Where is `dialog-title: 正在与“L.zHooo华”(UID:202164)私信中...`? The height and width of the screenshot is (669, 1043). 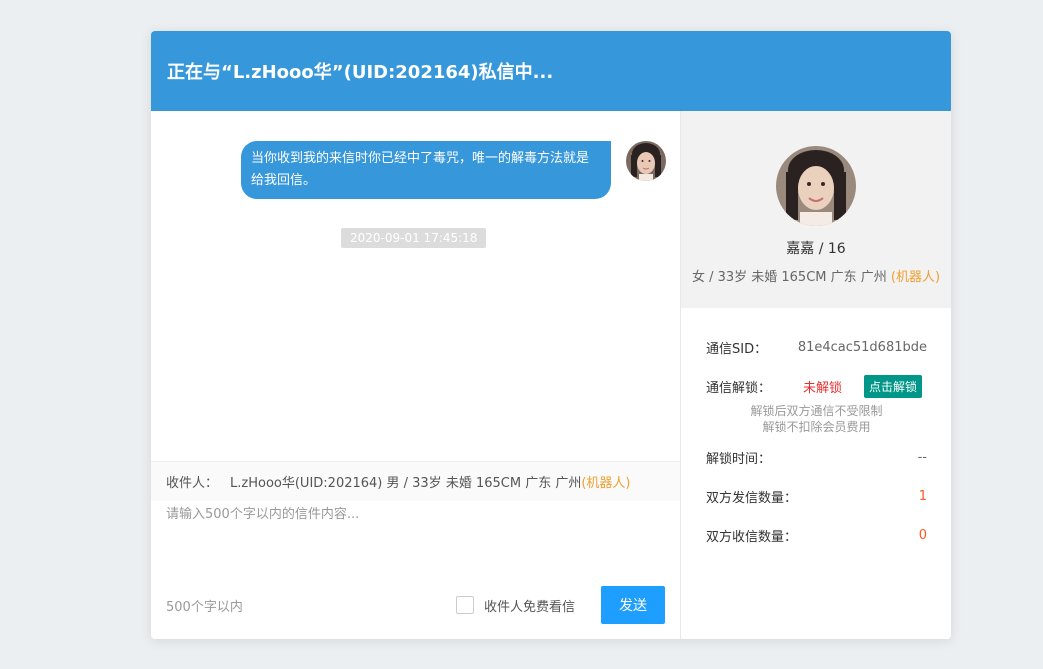
dialog-title: 正在与“L.zHooo华”(UID:202164)私信中... is located at coordinates (551, 71).